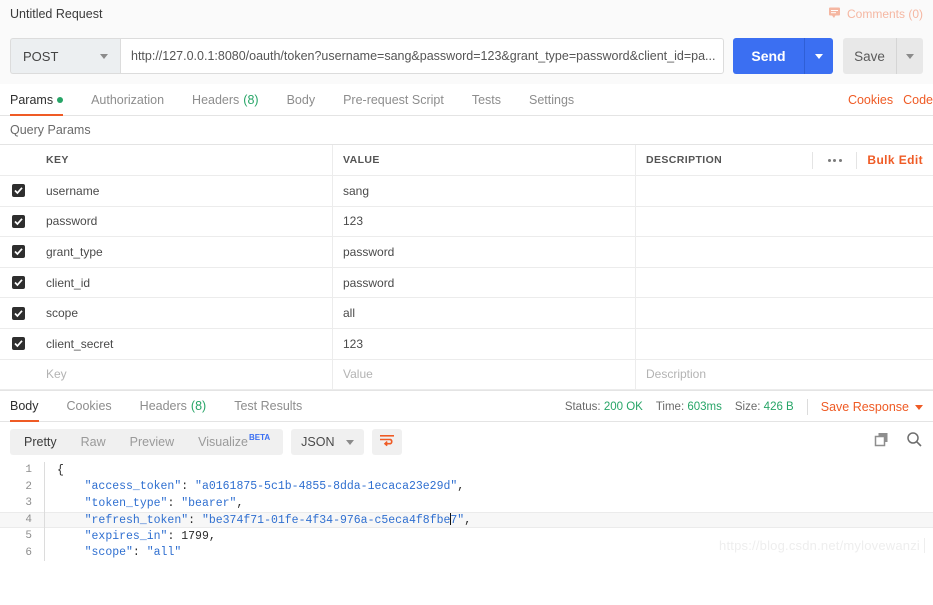 The width and height of the screenshot is (933, 605). Describe the element at coordinates (704, 407) in the screenshot. I see `time-value: 603ms` at that location.